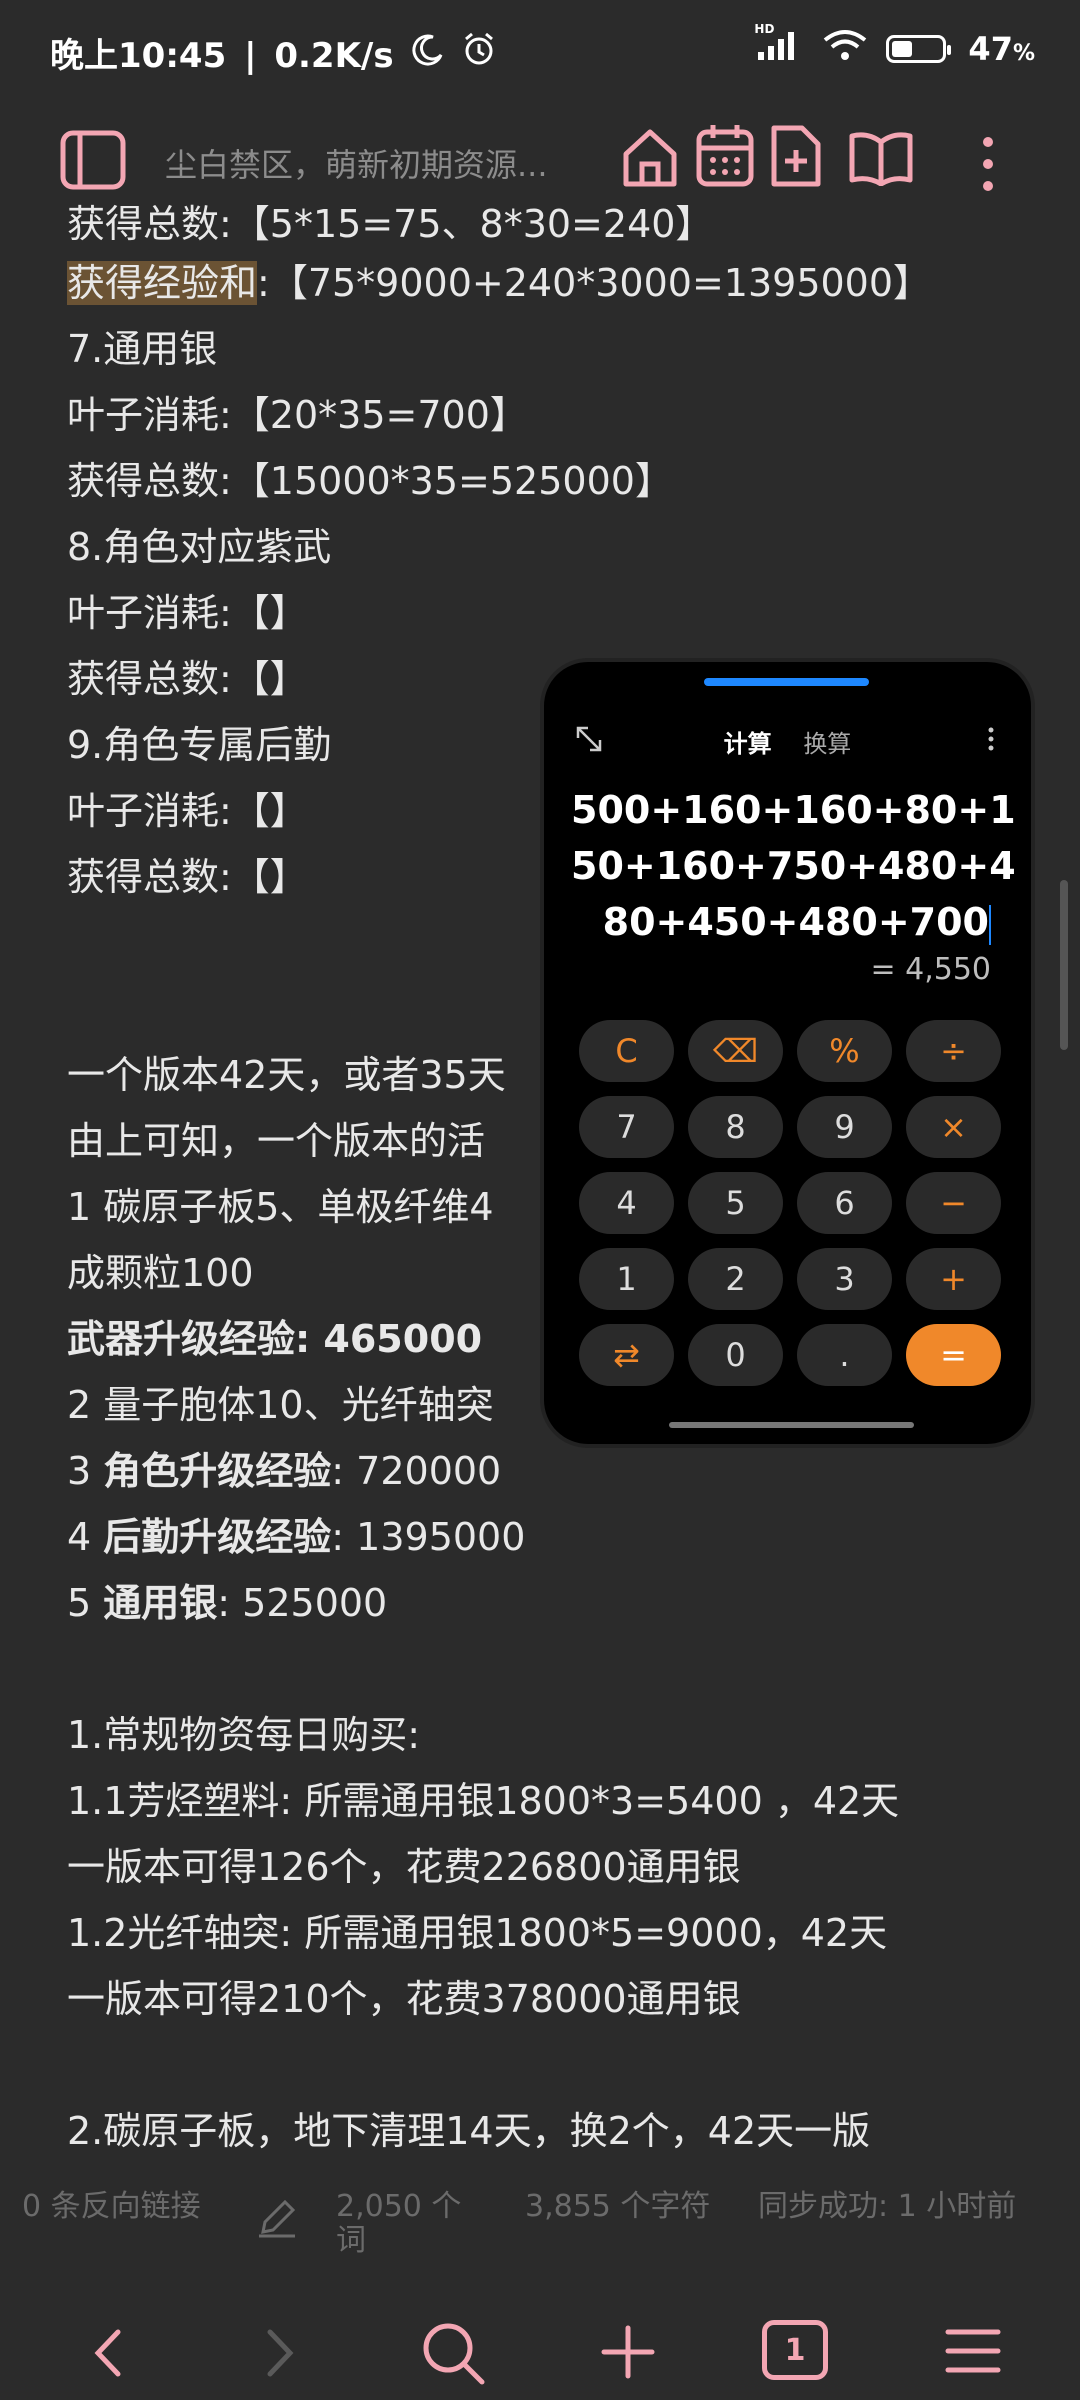 Image resolution: width=1080 pixels, height=2400 pixels. Describe the element at coordinates (453, 2355) in the screenshot. I see `search-icon` at that location.